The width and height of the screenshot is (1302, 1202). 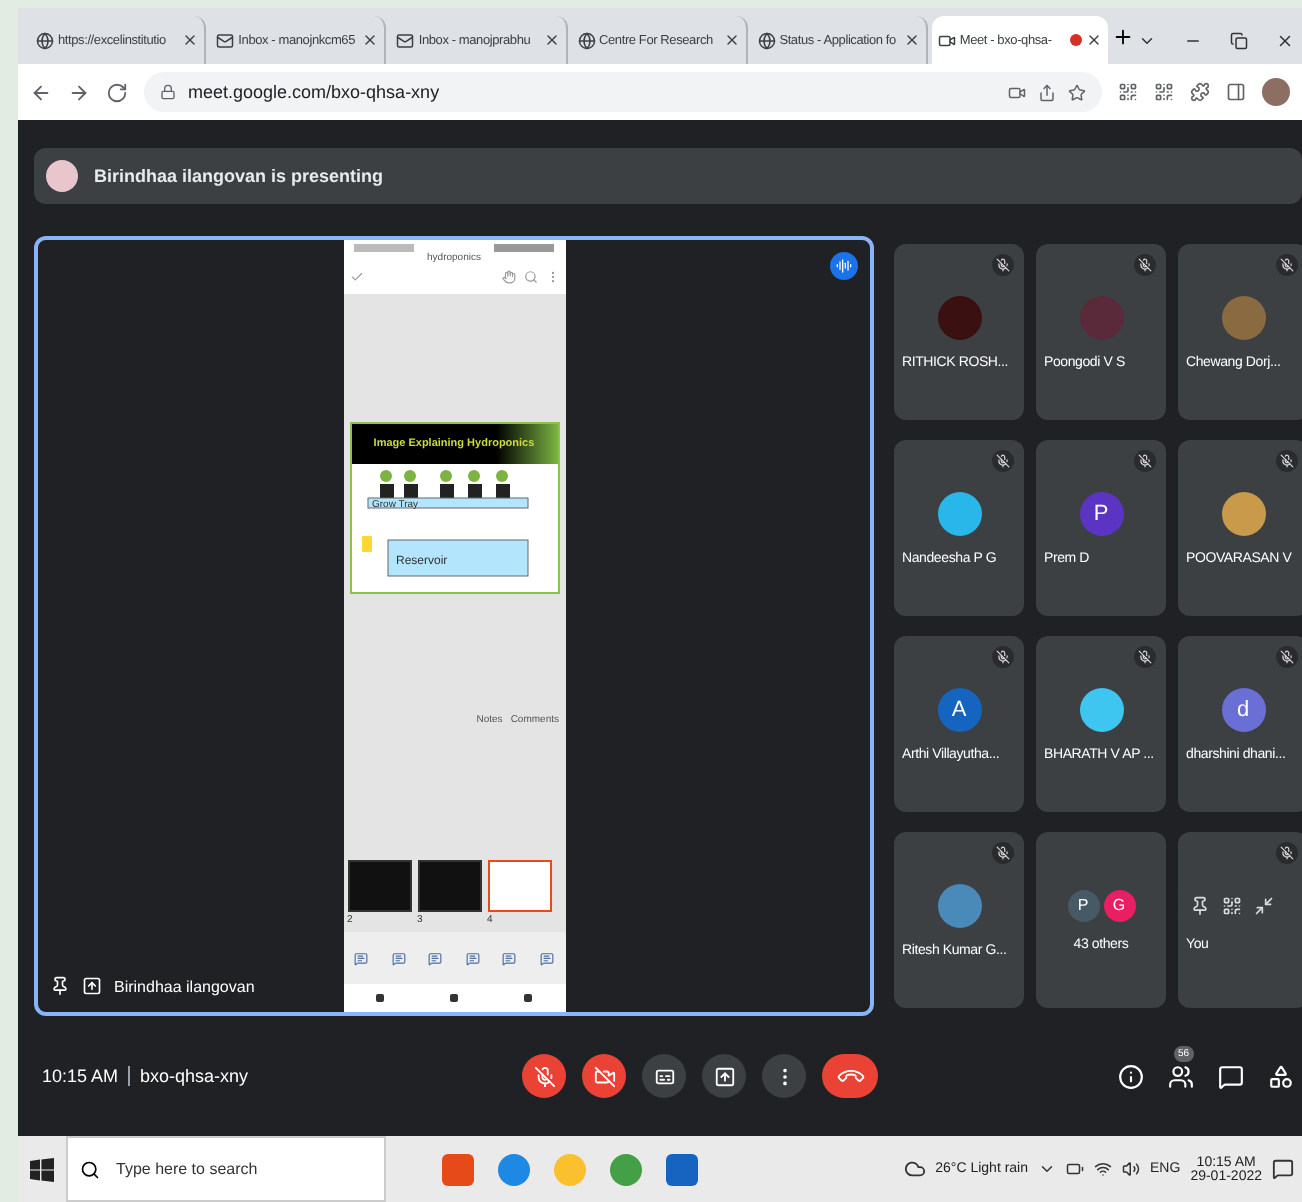 I want to click on volume-icon, so click(x=1131, y=1169).